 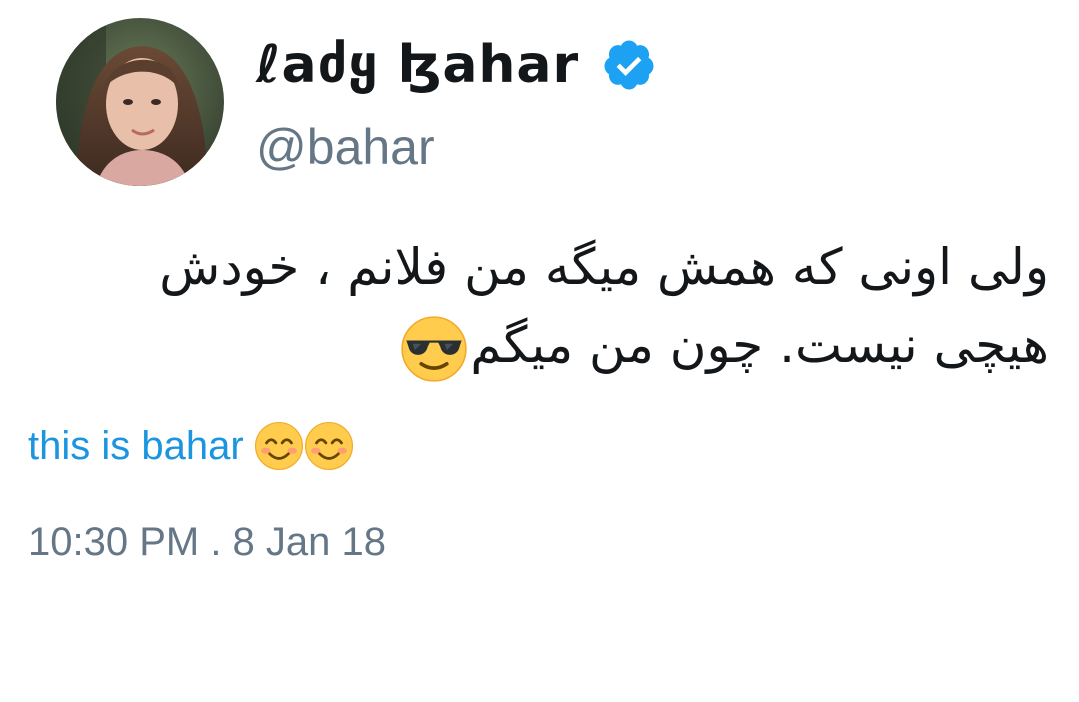 What do you see at coordinates (434, 348) in the screenshot?
I see `sunglasses-emoji-icon` at bounding box center [434, 348].